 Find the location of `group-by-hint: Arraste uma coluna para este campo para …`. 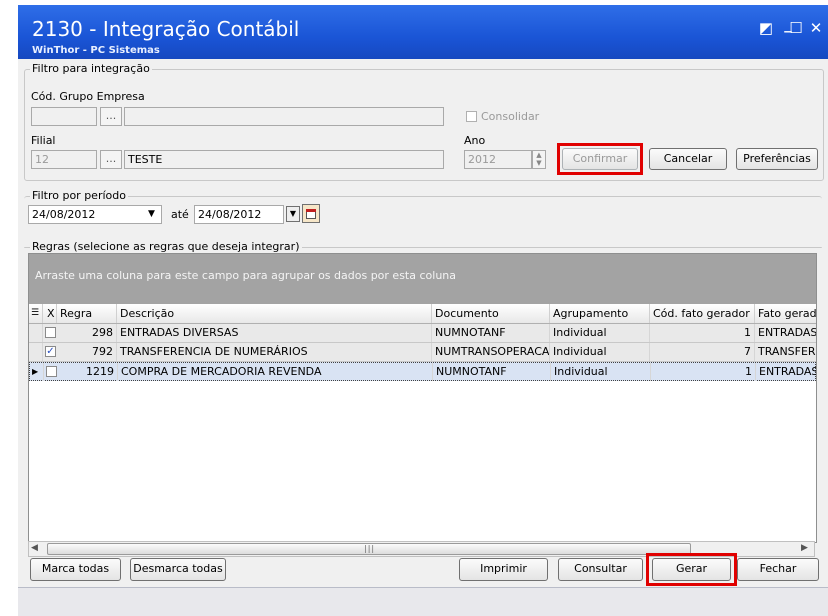

group-by-hint: Arraste uma coluna para este campo para … is located at coordinates (245, 275).